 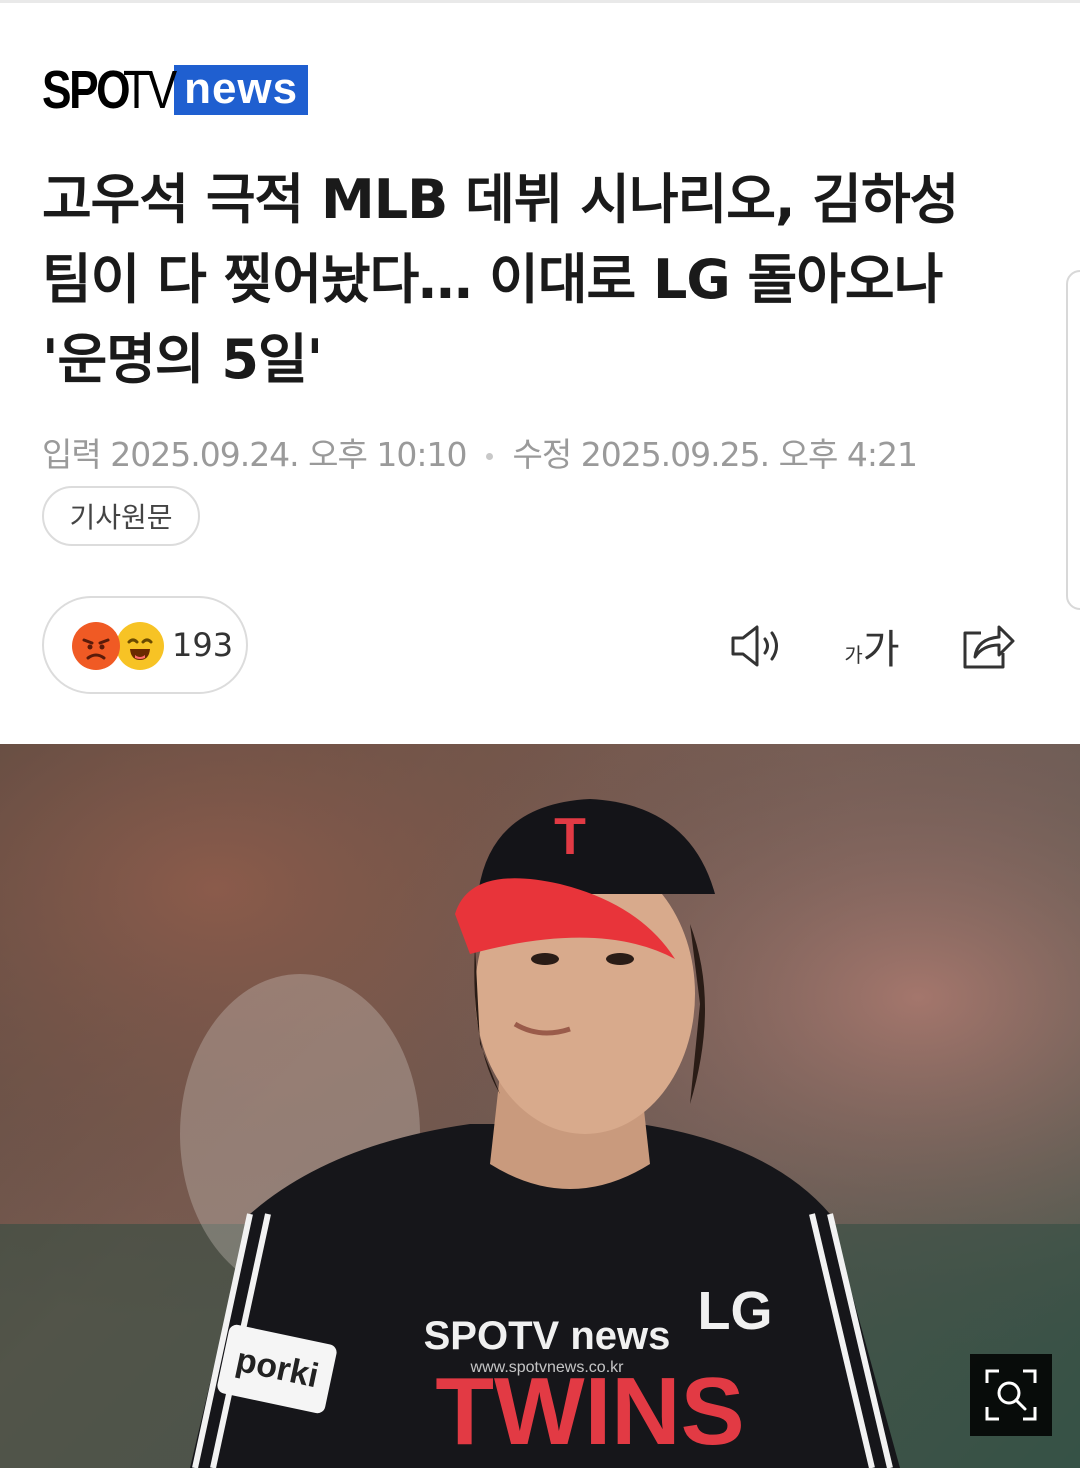 I want to click on date-separator-dot, so click(x=489, y=456).